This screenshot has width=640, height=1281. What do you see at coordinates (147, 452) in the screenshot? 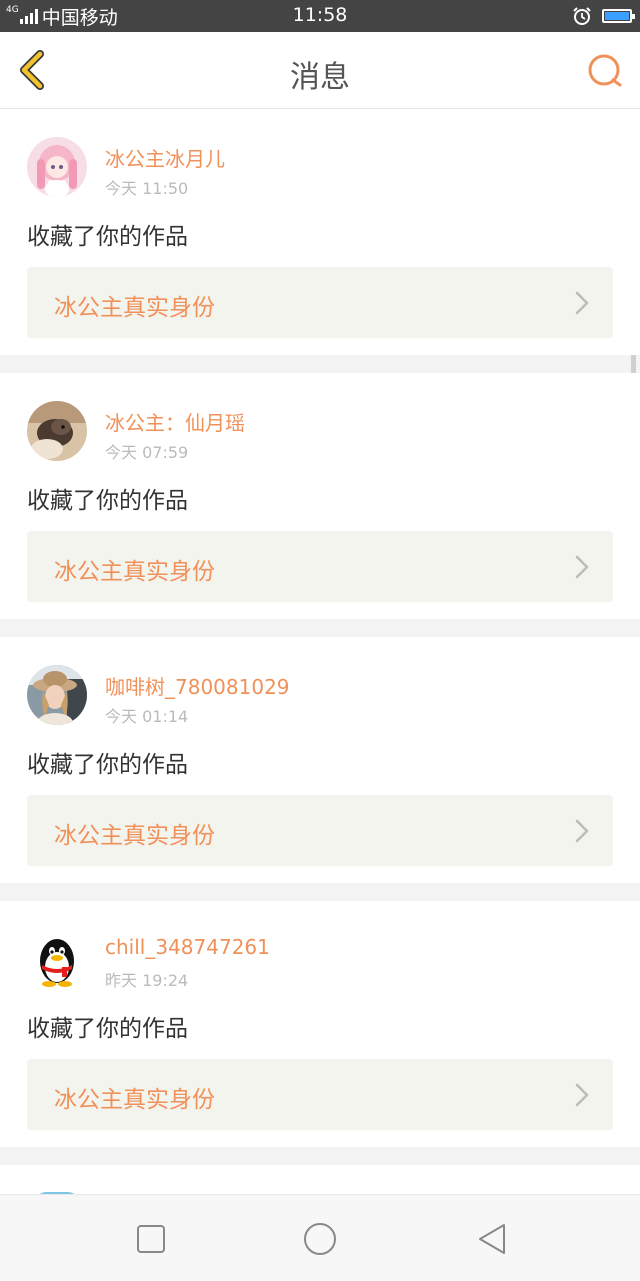
I see `message-time: 今天 07:59` at bounding box center [147, 452].